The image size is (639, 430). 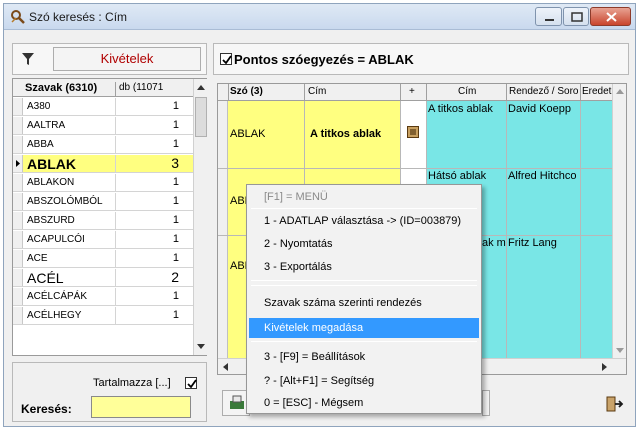 I want to click on list-item: ACE 1, so click(x=103, y=259).